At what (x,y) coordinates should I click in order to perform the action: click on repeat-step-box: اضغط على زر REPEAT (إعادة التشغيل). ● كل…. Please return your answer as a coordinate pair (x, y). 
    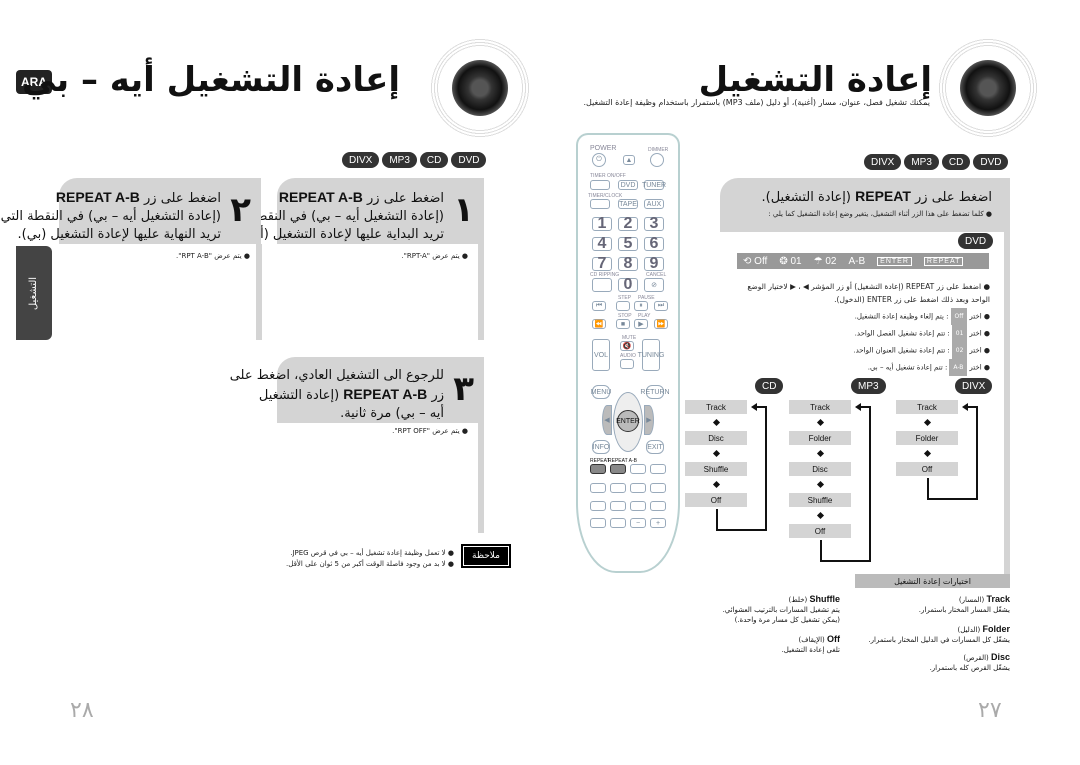
    Looking at the image, I should click on (865, 205).